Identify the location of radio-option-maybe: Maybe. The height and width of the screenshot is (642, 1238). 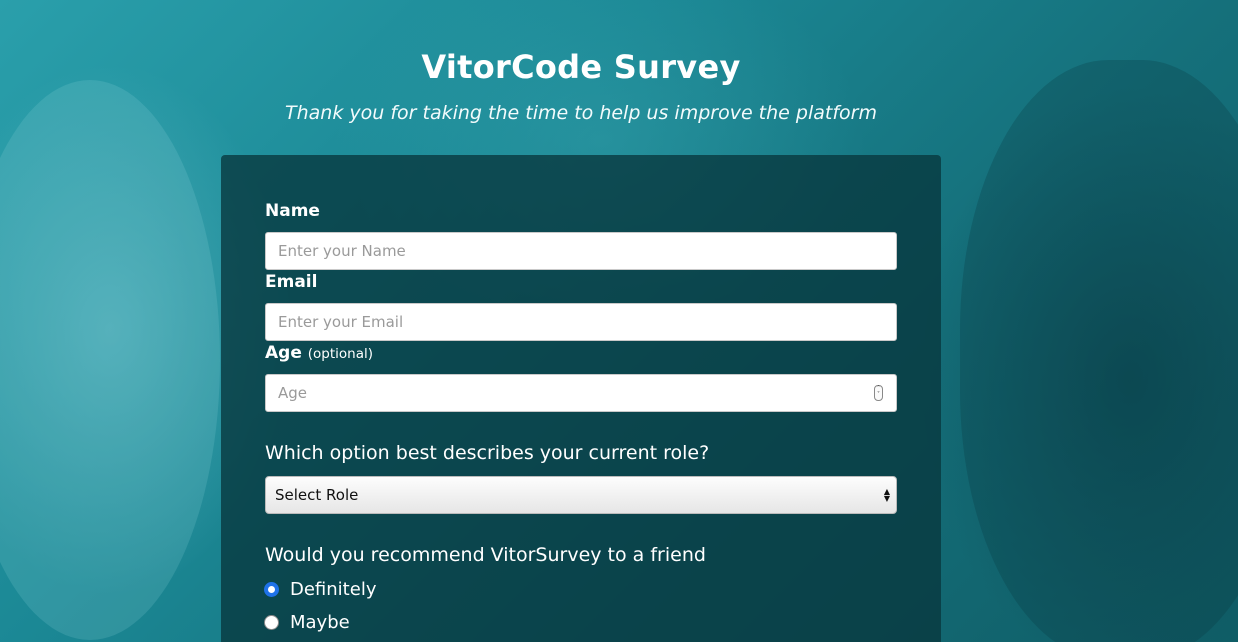
(307, 622).